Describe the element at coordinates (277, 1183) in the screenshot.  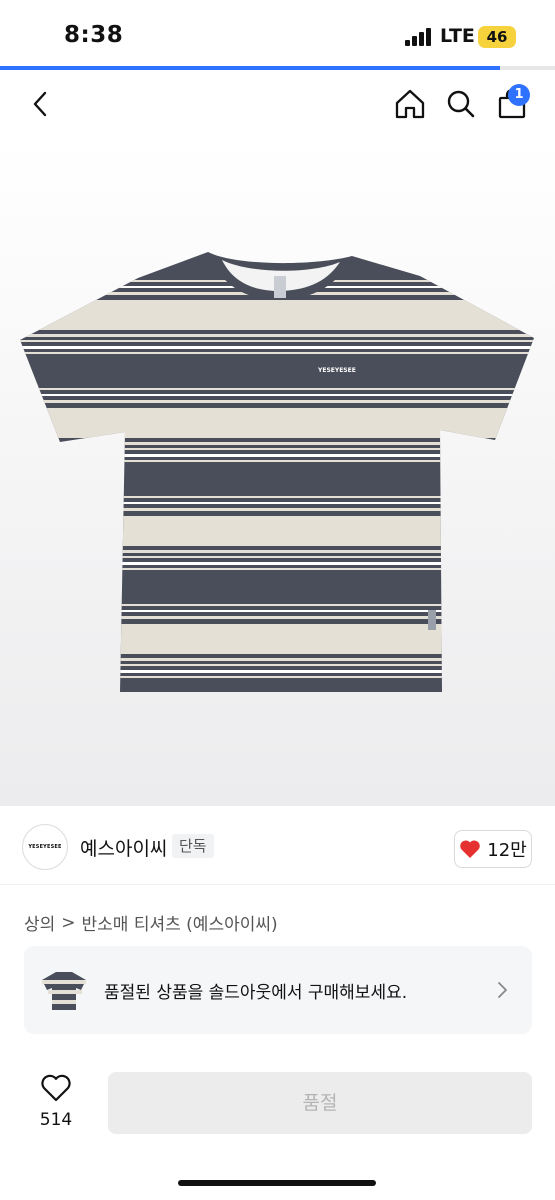
I see `home-indicator` at that location.